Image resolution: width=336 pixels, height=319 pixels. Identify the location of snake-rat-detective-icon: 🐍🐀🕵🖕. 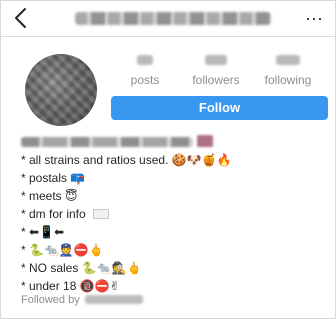
(111, 268).